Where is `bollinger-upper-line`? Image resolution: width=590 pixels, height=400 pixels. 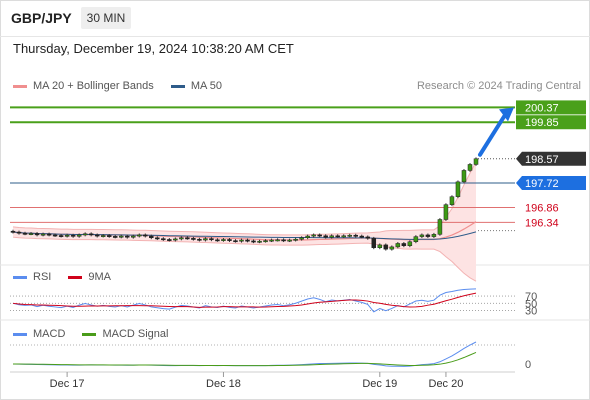
bollinger-upper-line is located at coordinates (244, 198).